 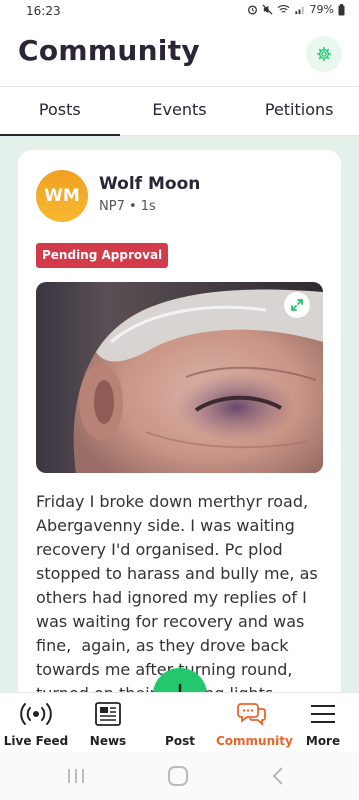 I want to click on page-title: Community, so click(x=109, y=50).